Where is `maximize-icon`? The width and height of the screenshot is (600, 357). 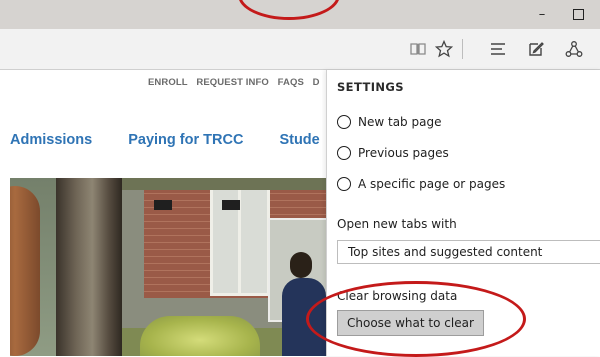 maximize-icon is located at coordinates (578, 14).